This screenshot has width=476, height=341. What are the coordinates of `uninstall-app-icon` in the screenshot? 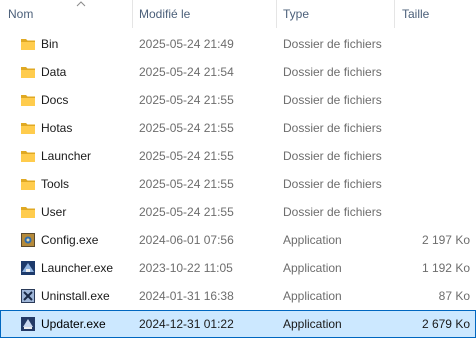 It's located at (28, 296).